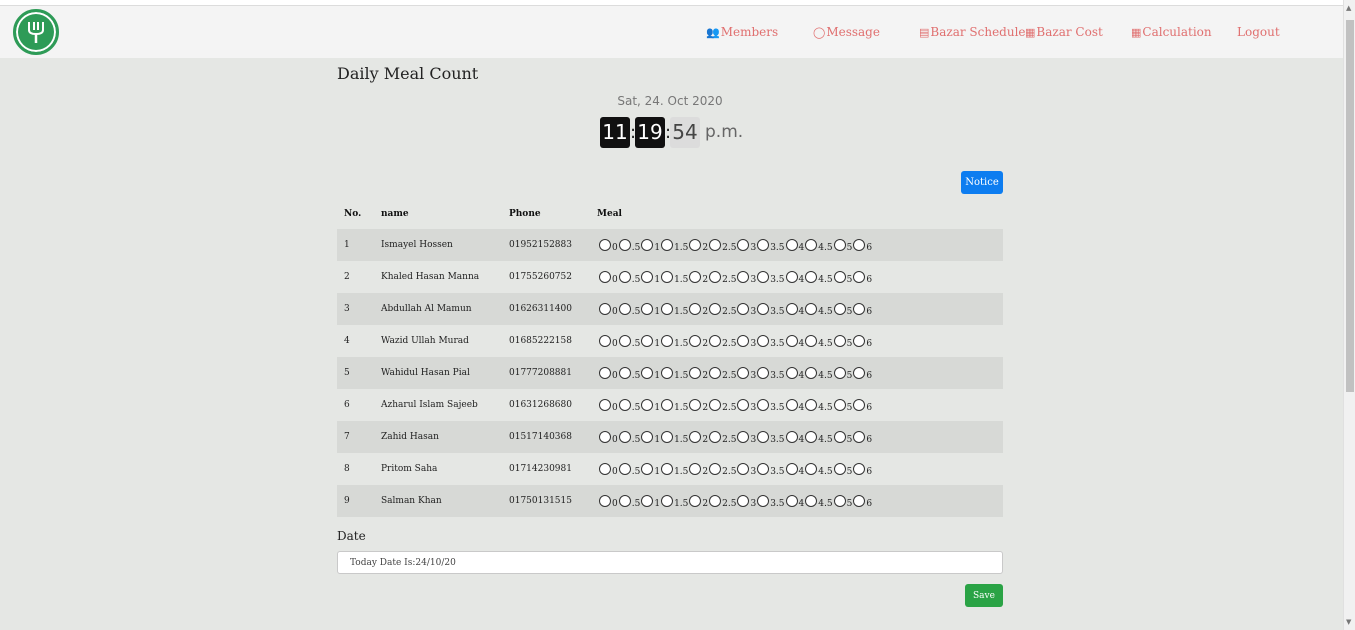  I want to click on nav-message-link: ◯Message, so click(846, 32).